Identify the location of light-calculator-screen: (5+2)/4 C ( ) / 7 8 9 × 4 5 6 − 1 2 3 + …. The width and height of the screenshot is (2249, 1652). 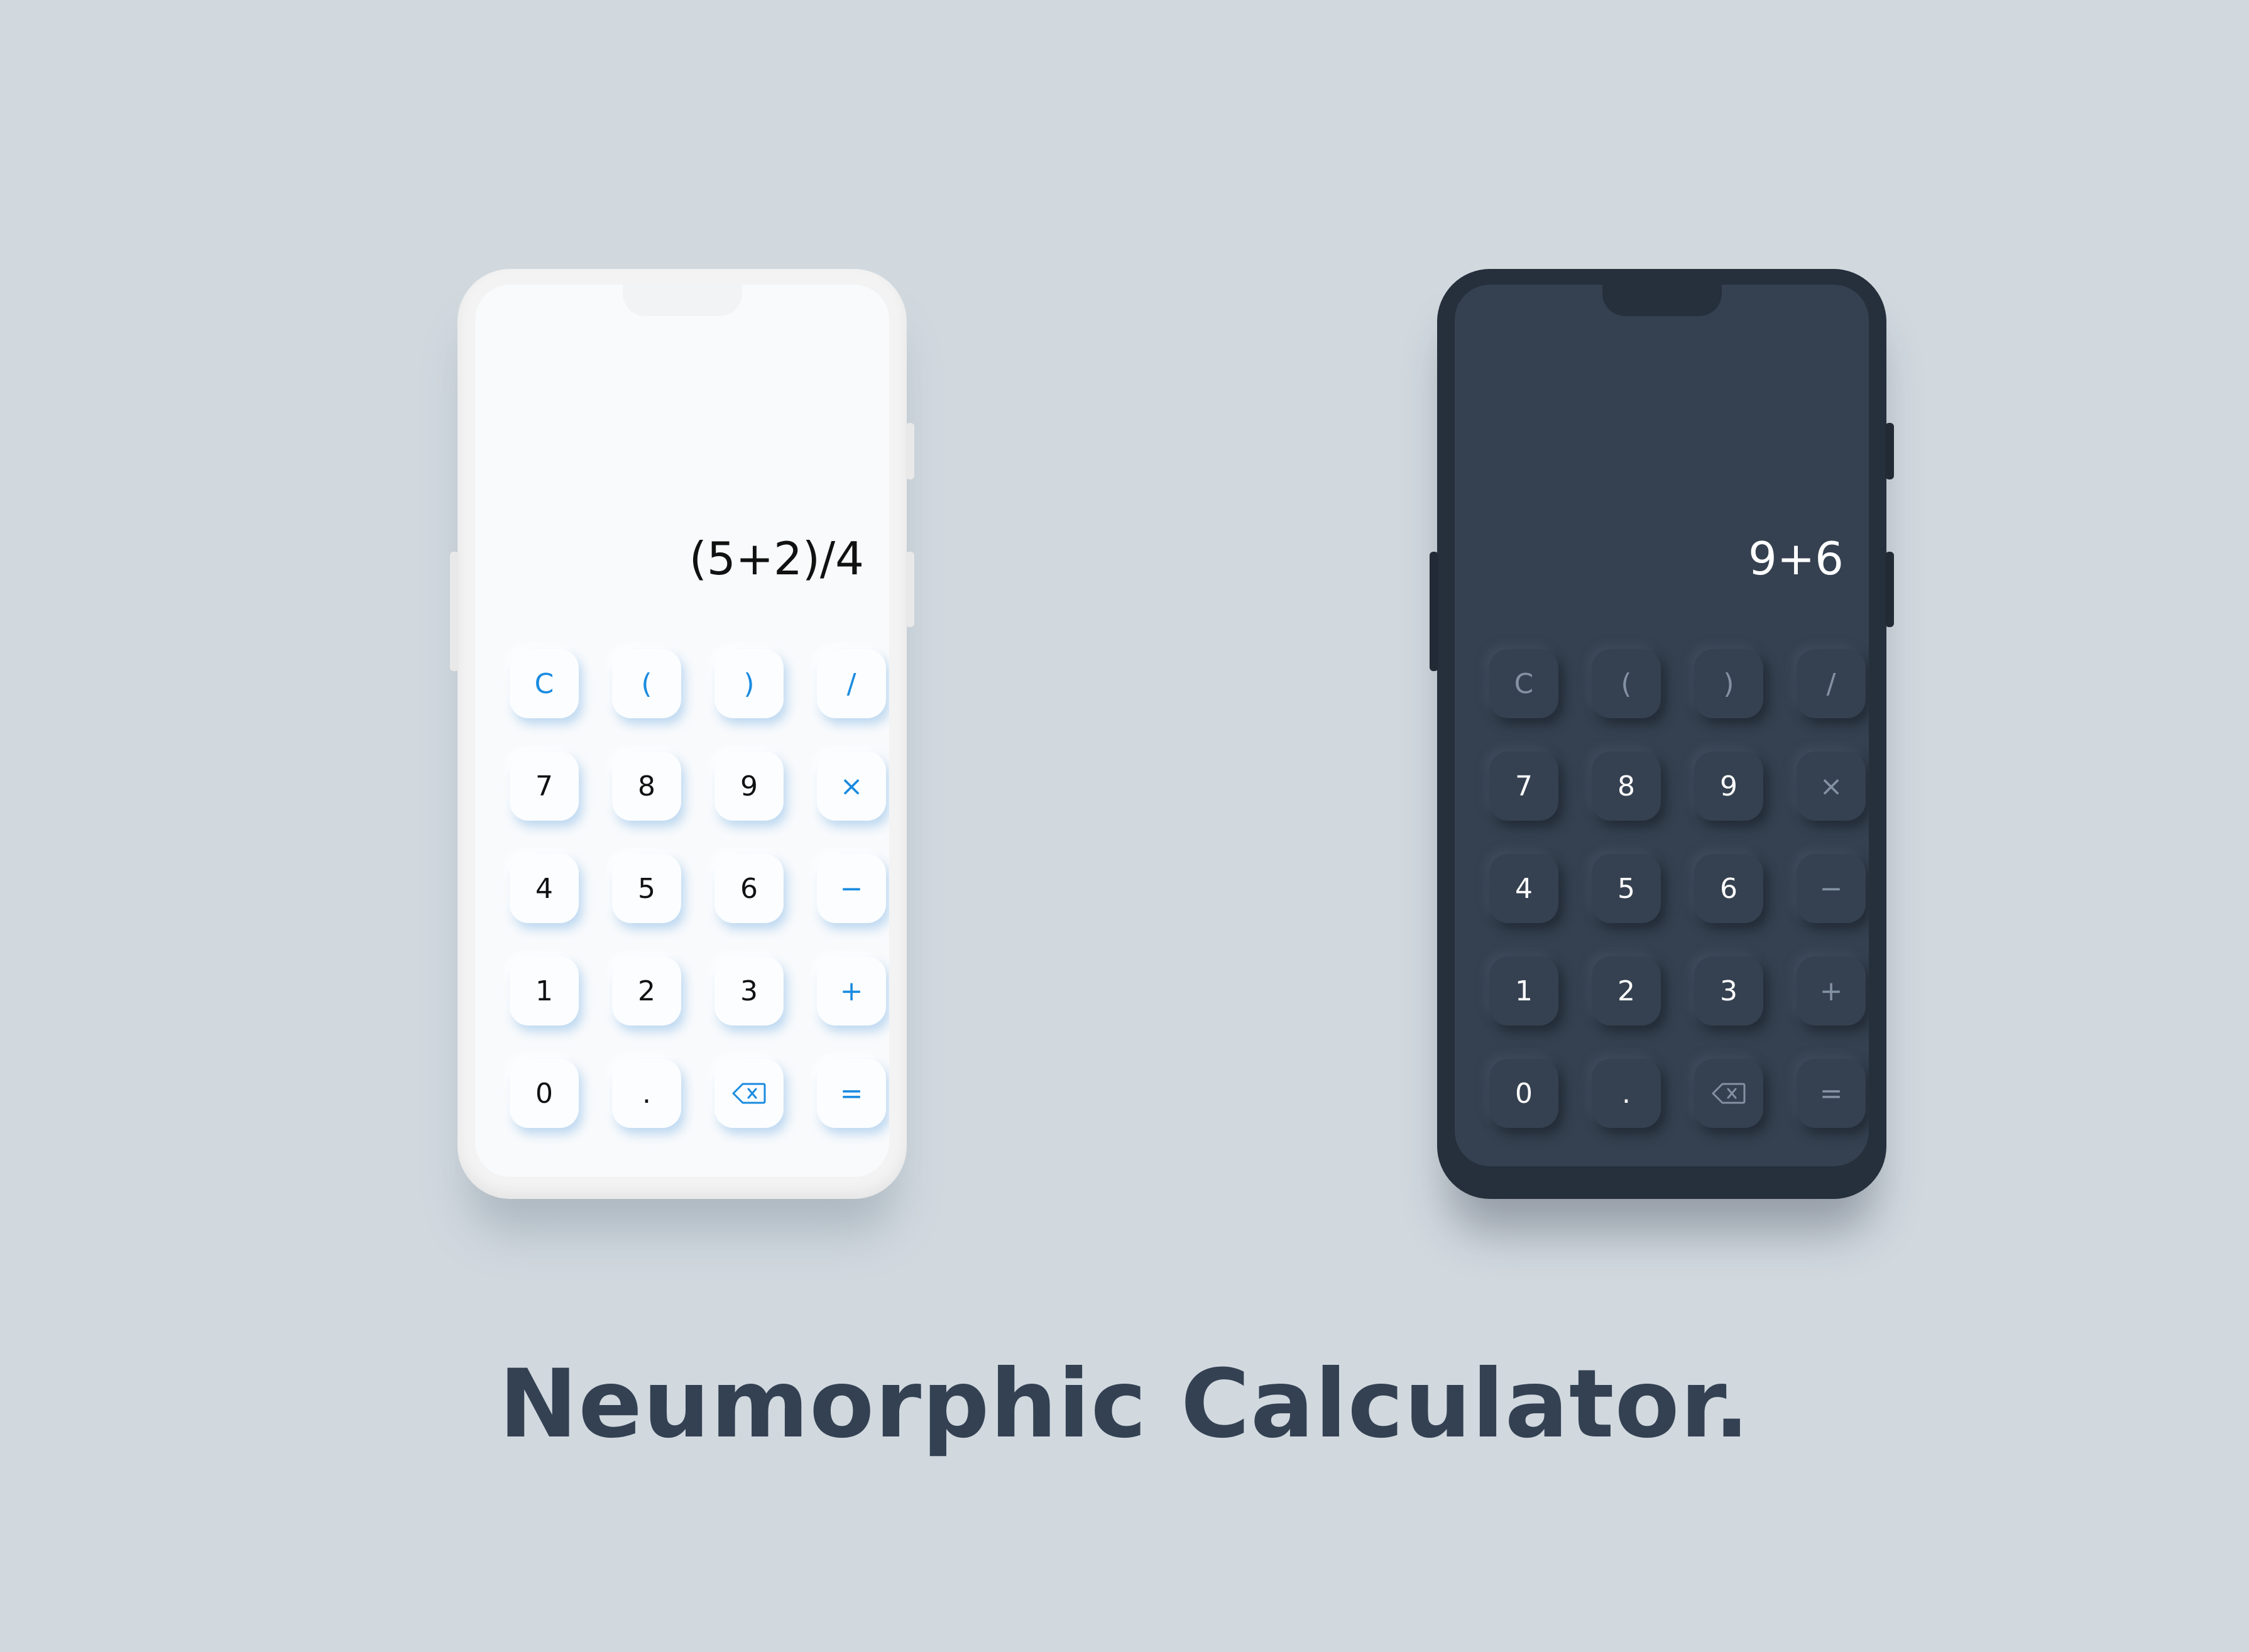
(682, 731).